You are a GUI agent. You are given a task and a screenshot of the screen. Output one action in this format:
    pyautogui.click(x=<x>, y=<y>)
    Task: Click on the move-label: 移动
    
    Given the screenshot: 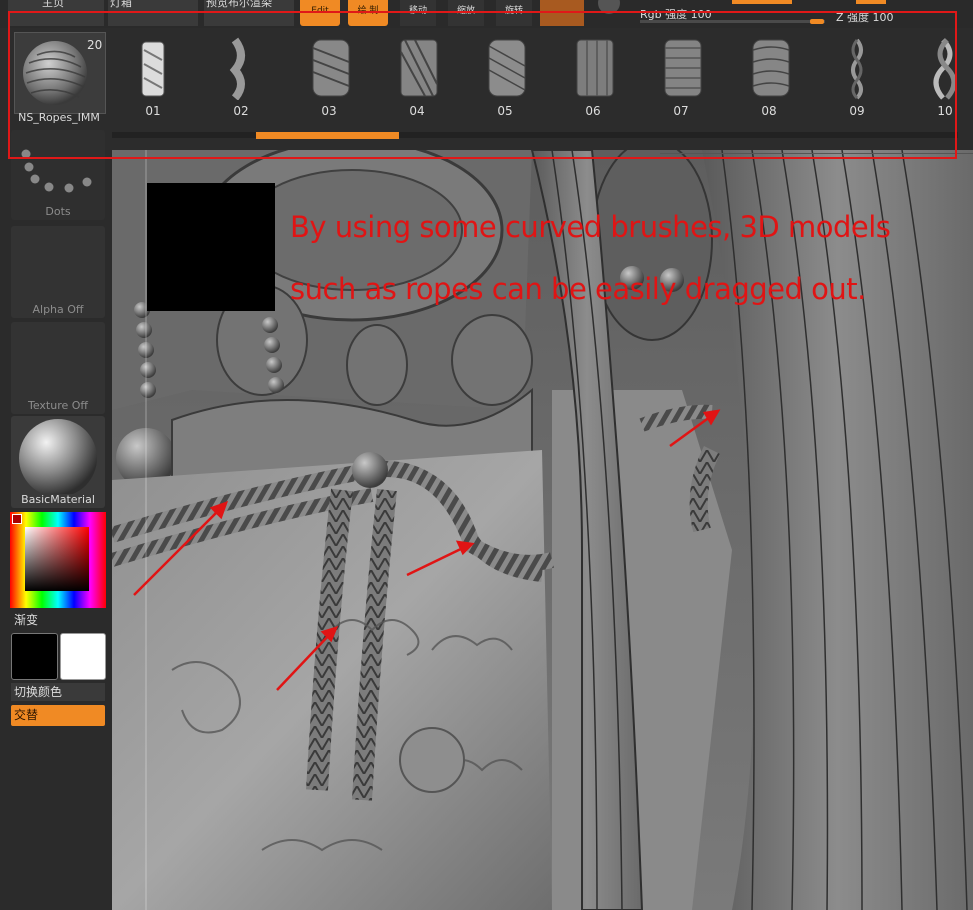 What is the action you would take?
    pyautogui.click(x=417, y=11)
    